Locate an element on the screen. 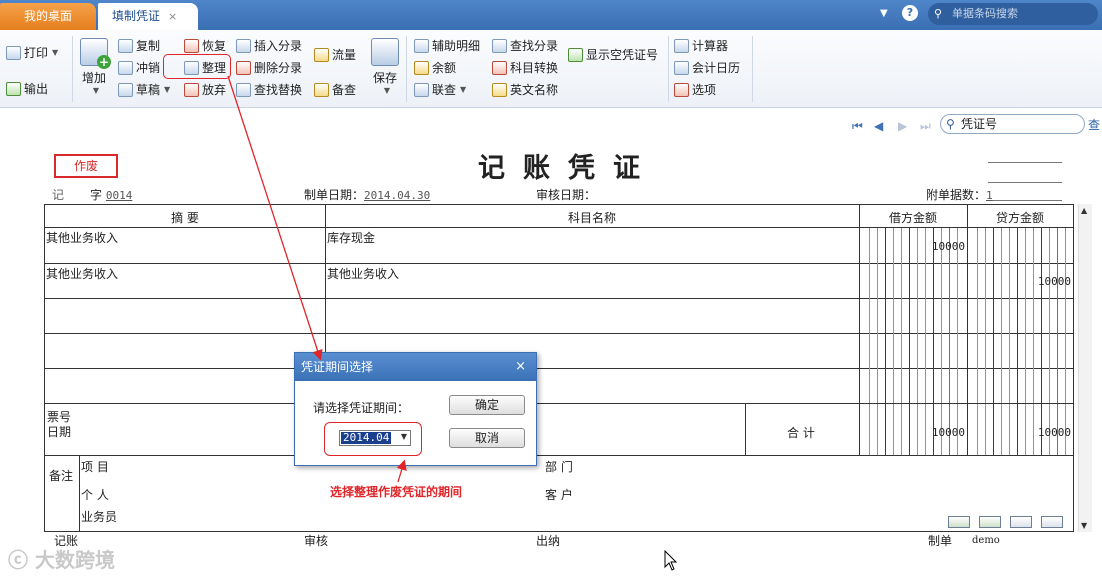 This screenshot has height=580, width=1102. cancel-button: 取消 is located at coordinates (487, 438).